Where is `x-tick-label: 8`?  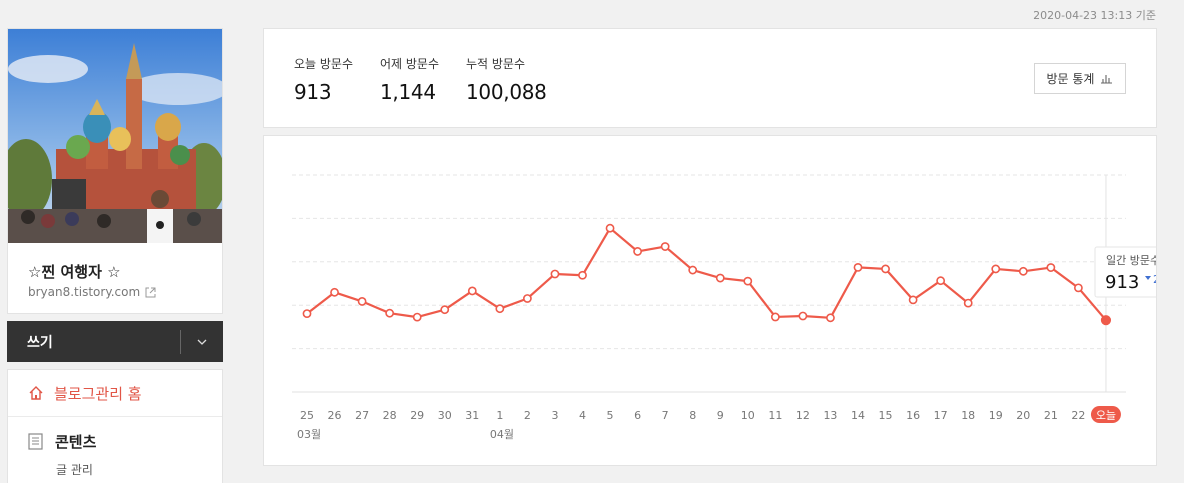 x-tick-label: 8 is located at coordinates (692, 415).